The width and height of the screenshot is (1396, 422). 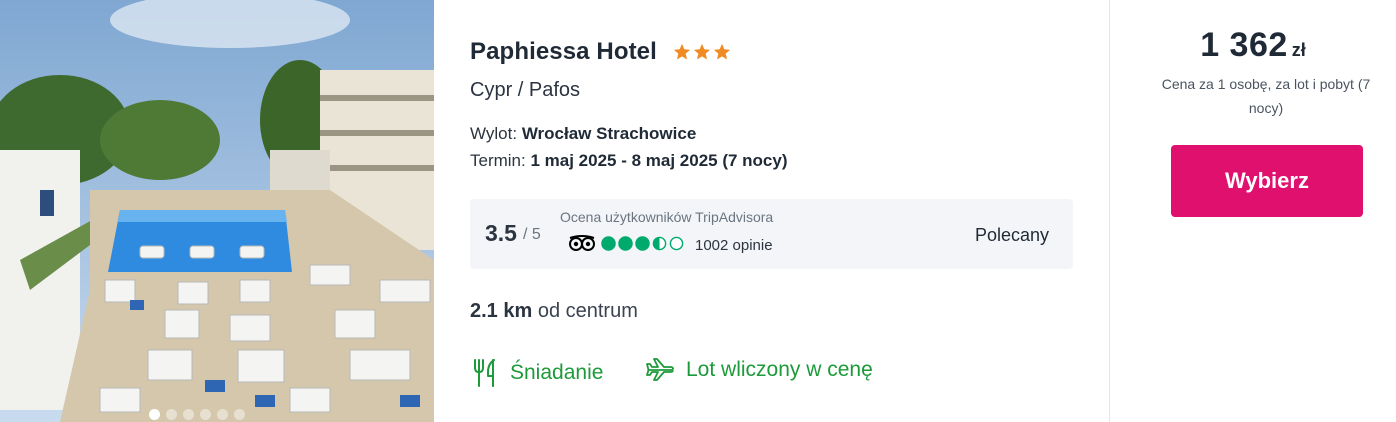 I want to click on hotel-stars, so click(x=702, y=52).